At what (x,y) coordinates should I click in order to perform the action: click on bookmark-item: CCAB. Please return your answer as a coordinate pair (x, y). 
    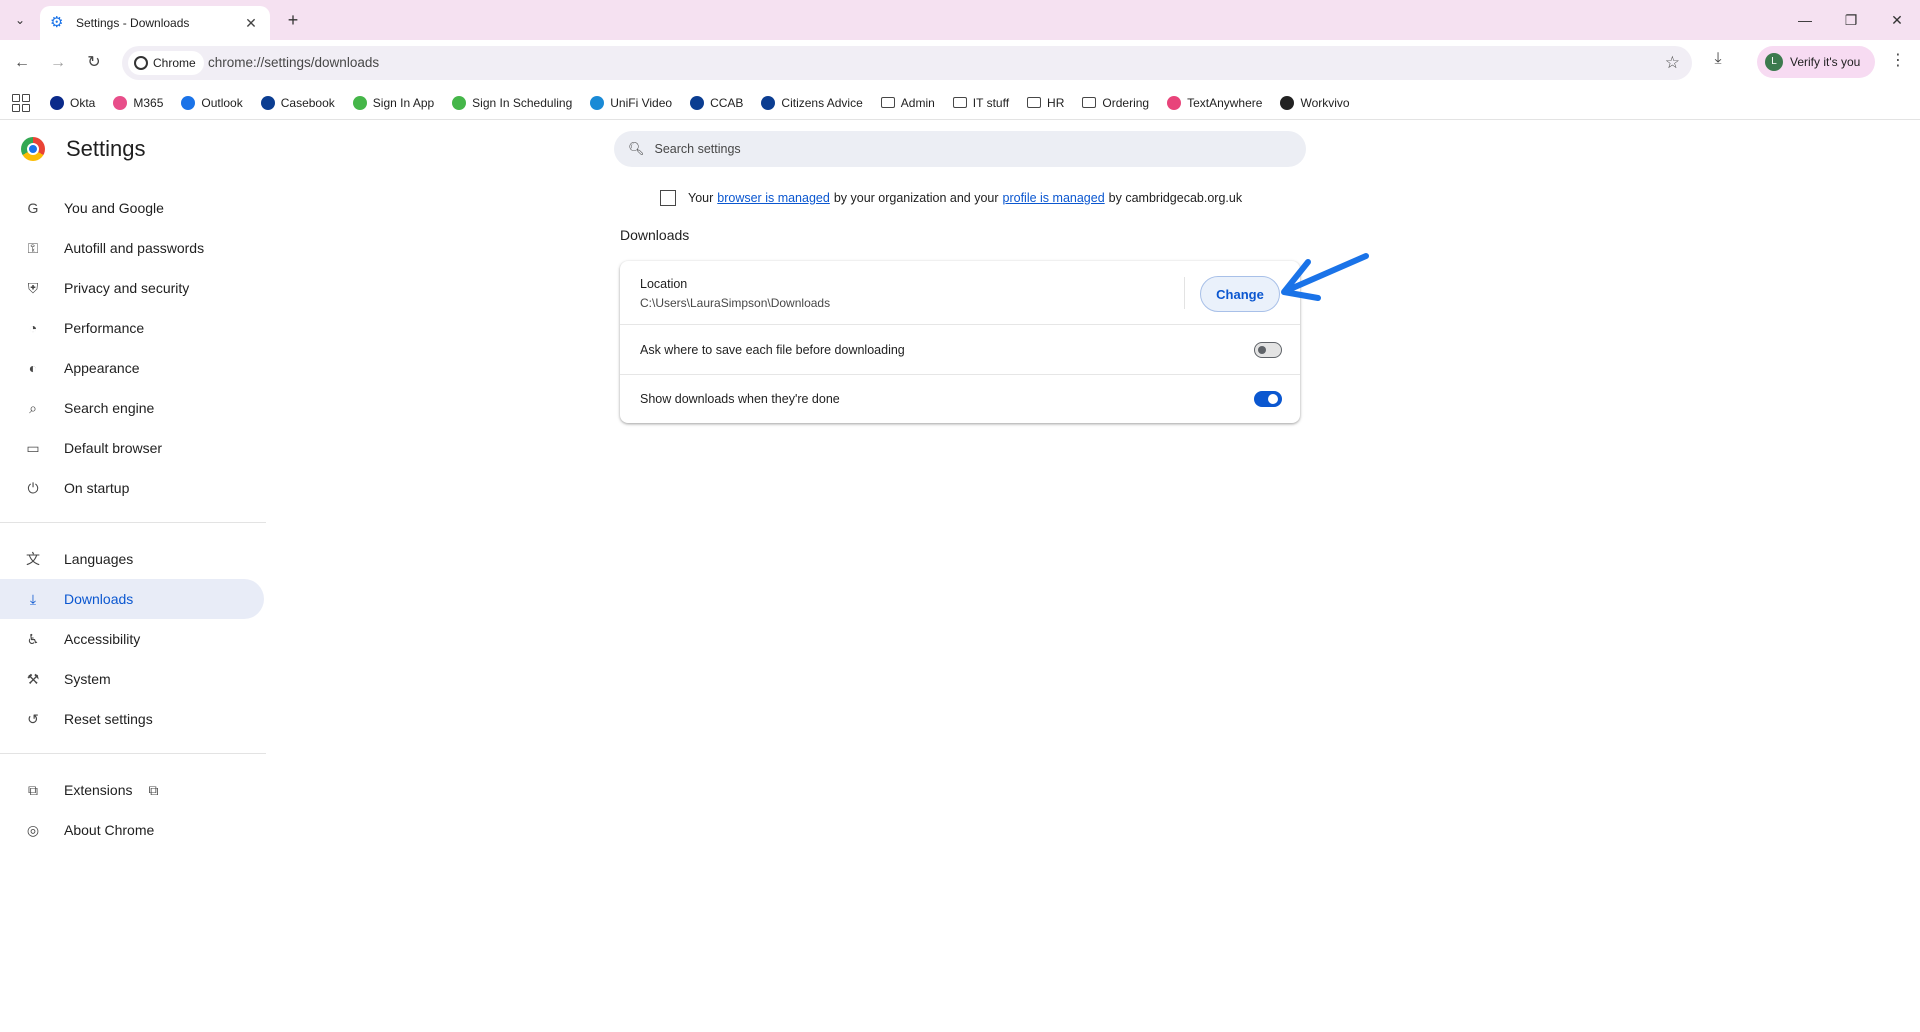
    Looking at the image, I should click on (716, 102).